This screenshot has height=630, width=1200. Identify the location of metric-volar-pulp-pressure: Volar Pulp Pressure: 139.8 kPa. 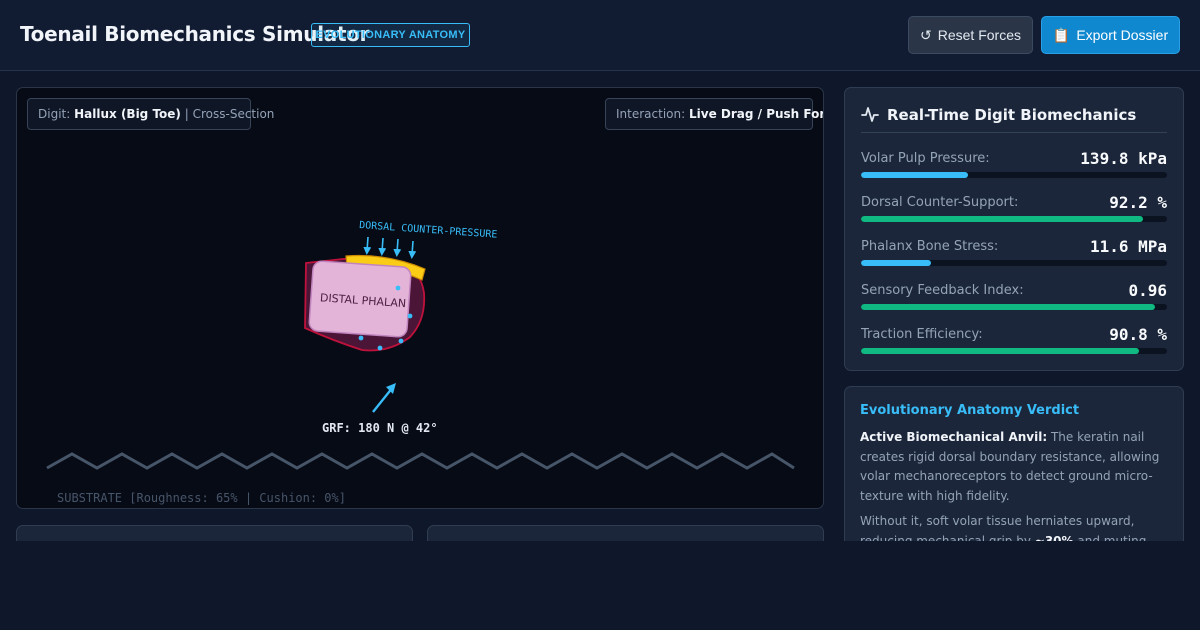
(1014, 166).